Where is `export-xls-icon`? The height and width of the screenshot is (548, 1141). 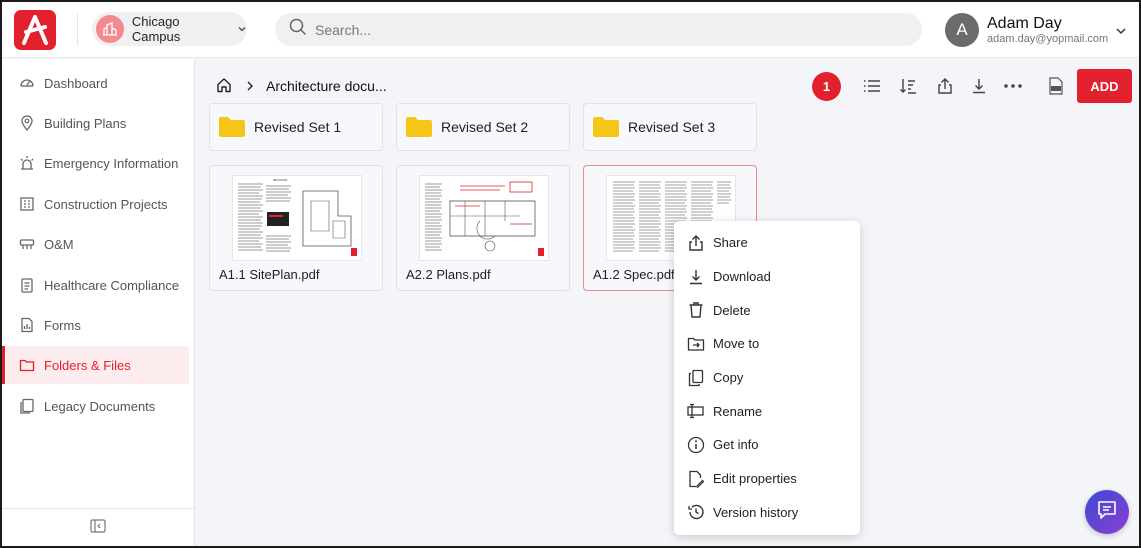 export-xls-icon is located at coordinates (1056, 86).